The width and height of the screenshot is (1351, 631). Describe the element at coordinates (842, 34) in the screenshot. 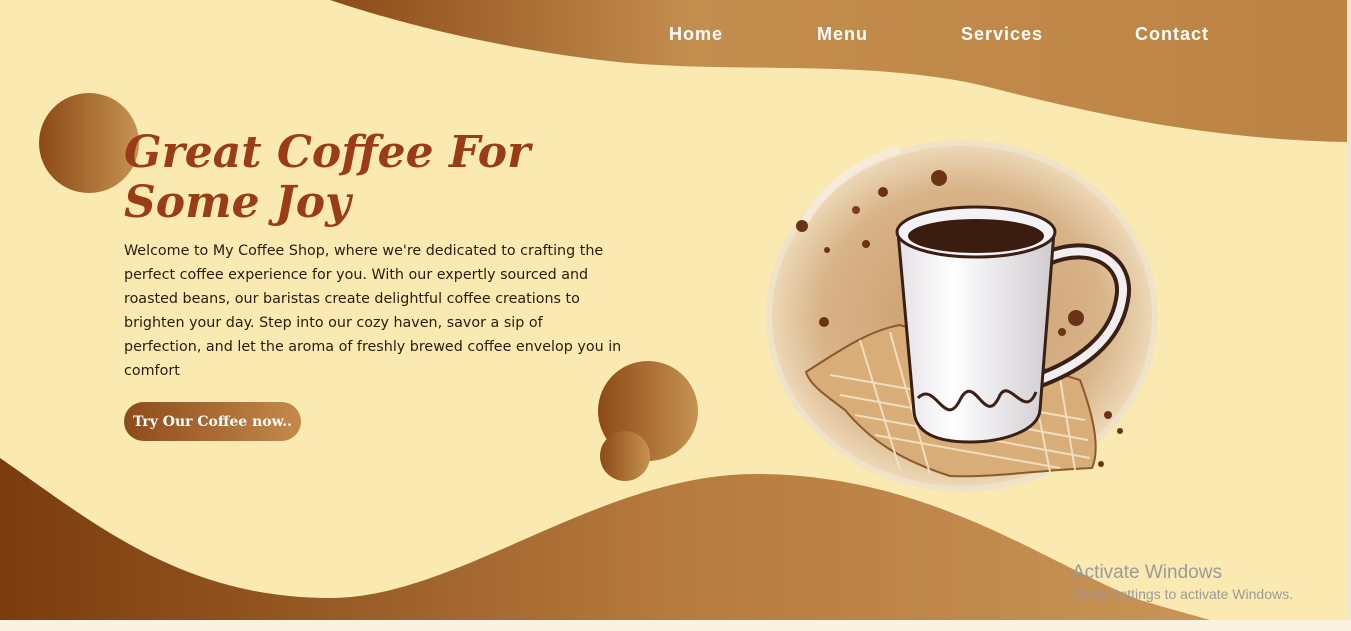

I see `nav-menu-link: Menu` at that location.